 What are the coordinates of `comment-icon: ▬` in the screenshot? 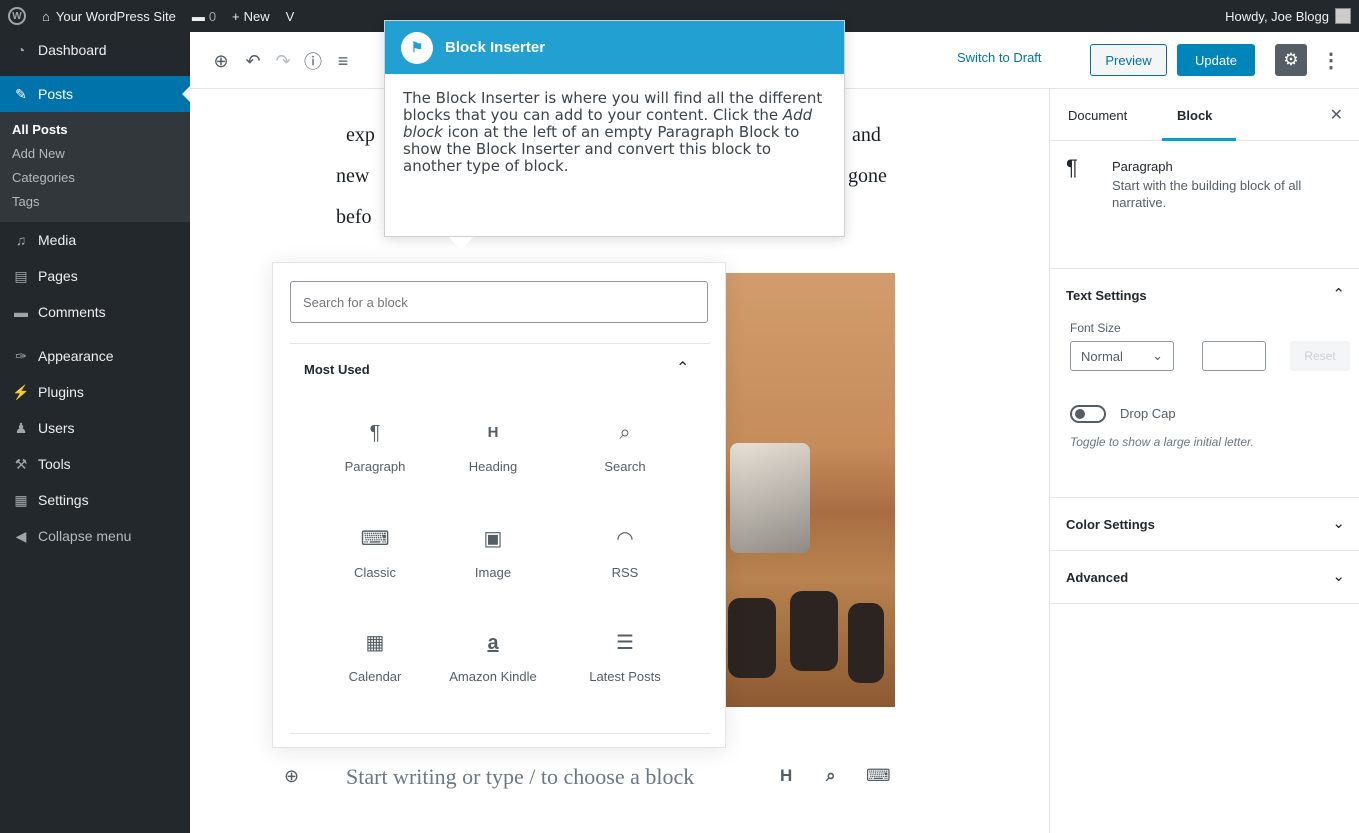 It's located at (198, 16).